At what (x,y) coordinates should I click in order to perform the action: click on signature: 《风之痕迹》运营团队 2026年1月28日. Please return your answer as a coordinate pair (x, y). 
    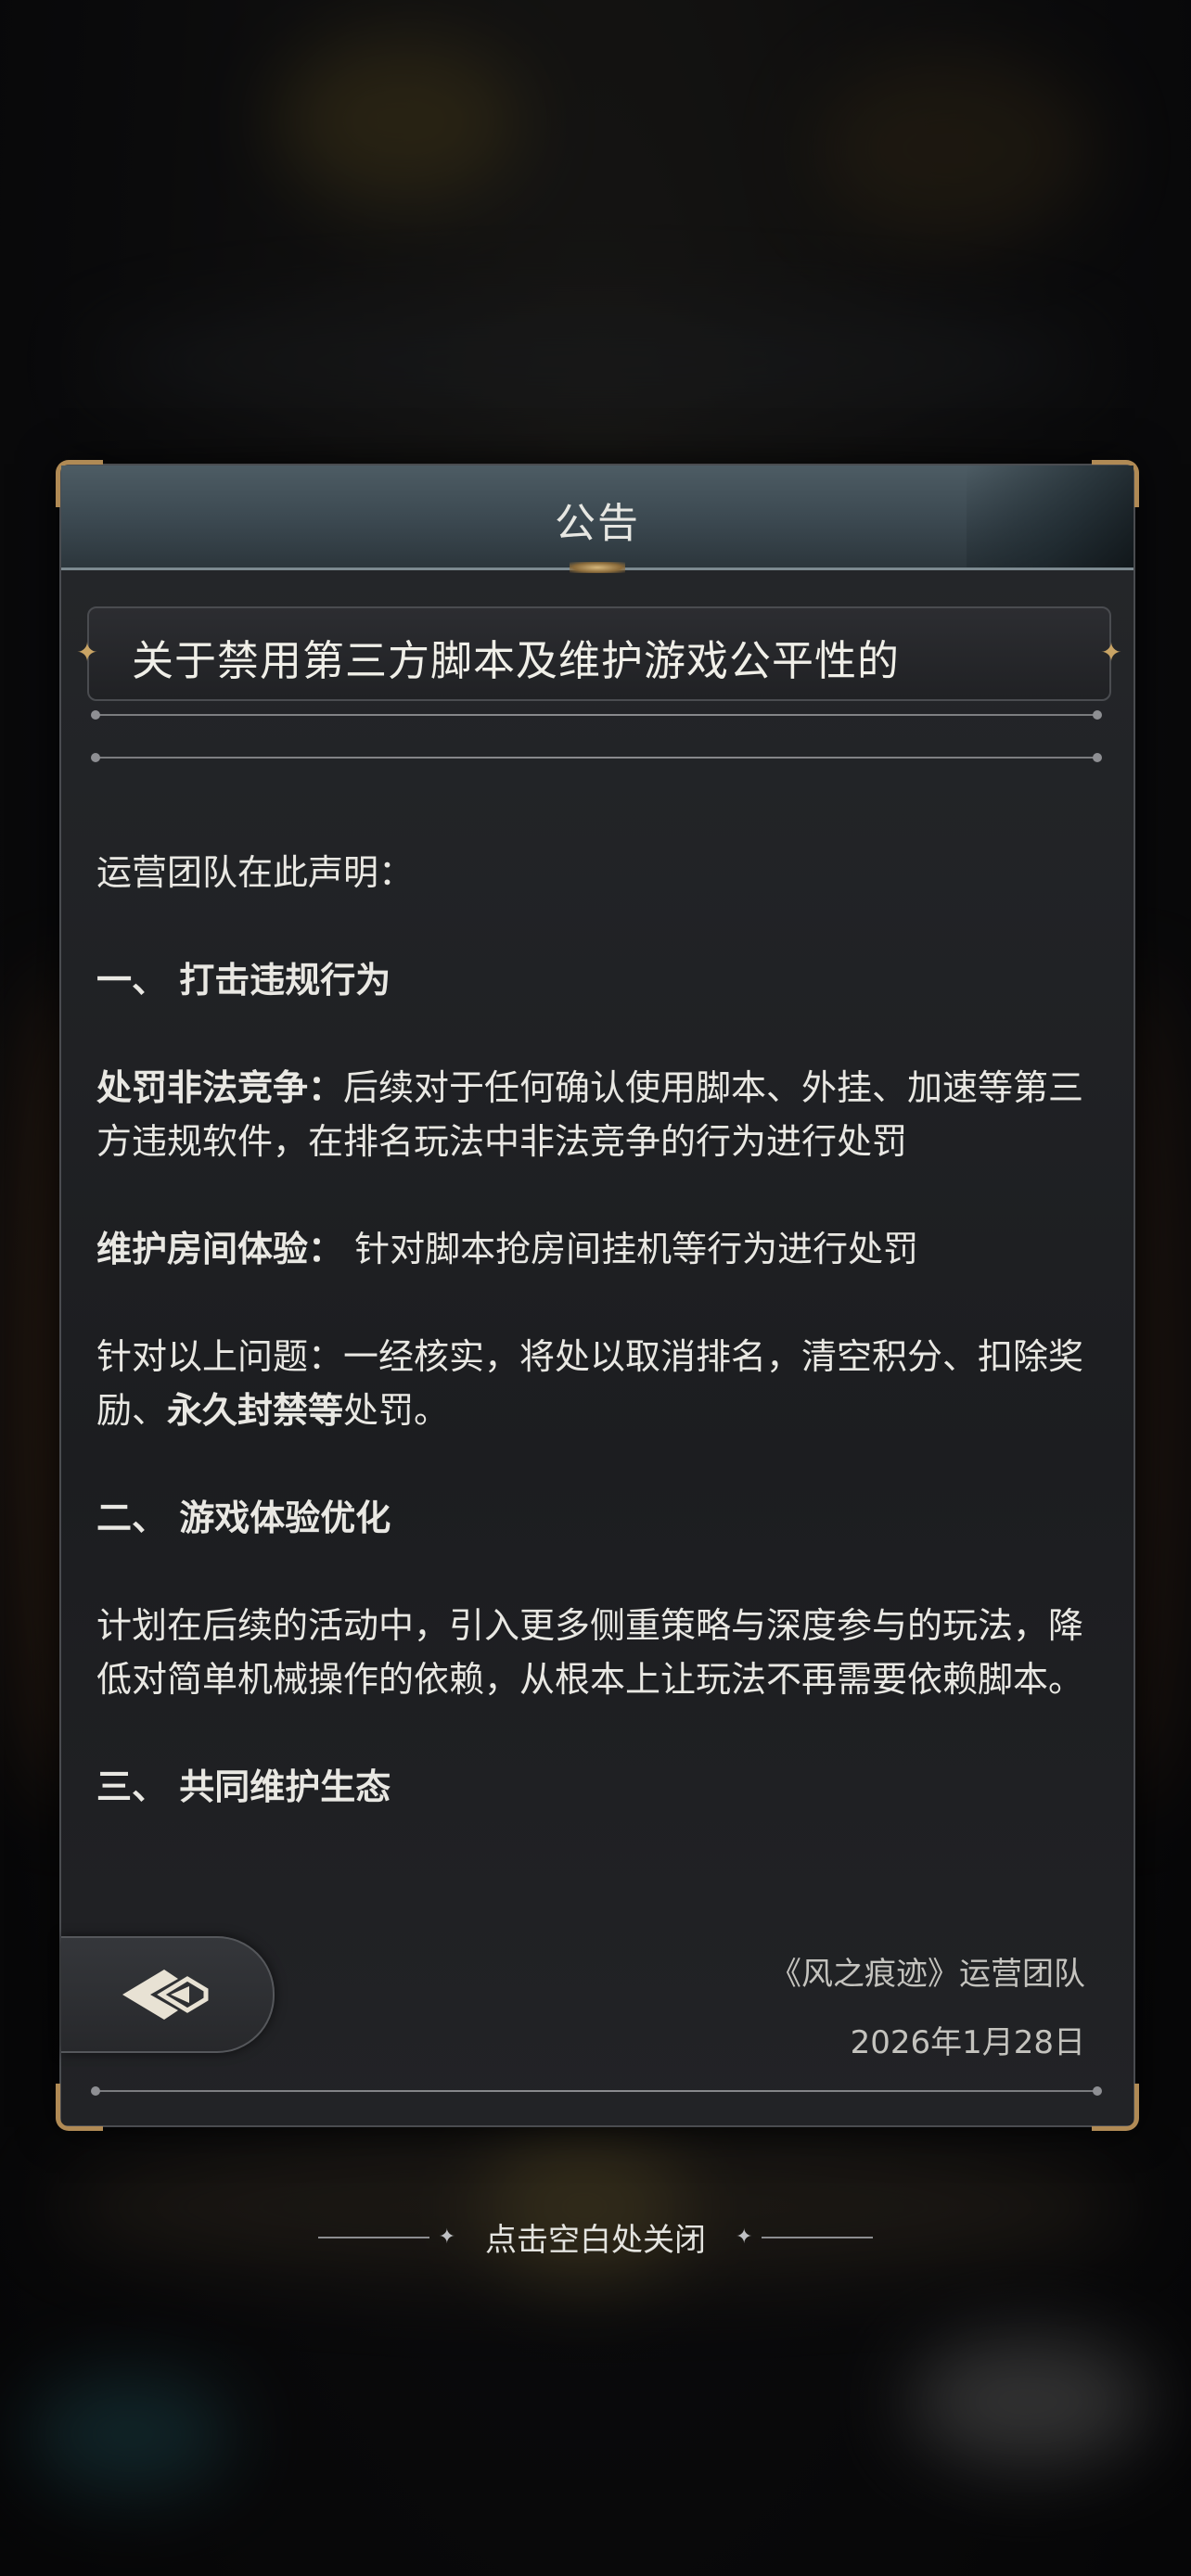
    Looking at the image, I should click on (927, 2008).